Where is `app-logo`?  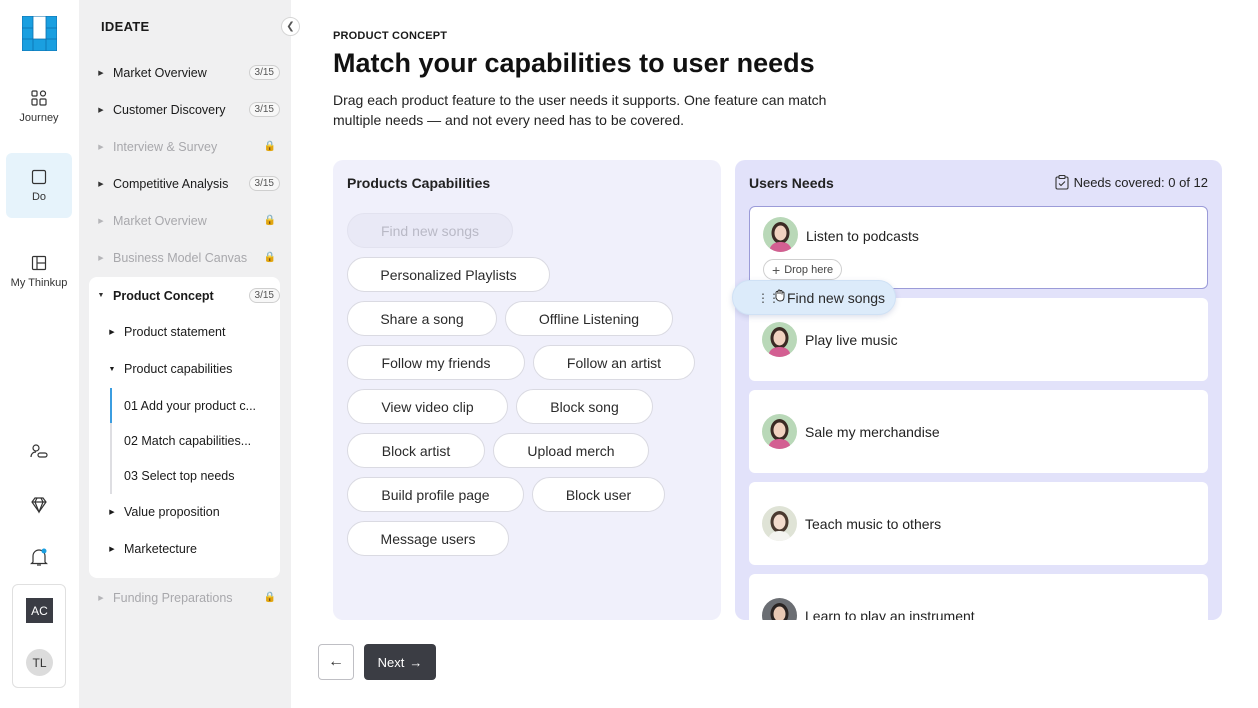 app-logo is located at coordinates (39, 33).